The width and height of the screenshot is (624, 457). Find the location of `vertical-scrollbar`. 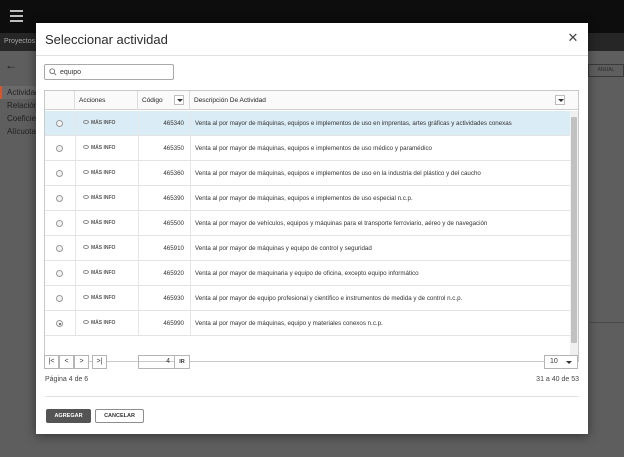

vertical-scrollbar is located at coordinates (574, 236).